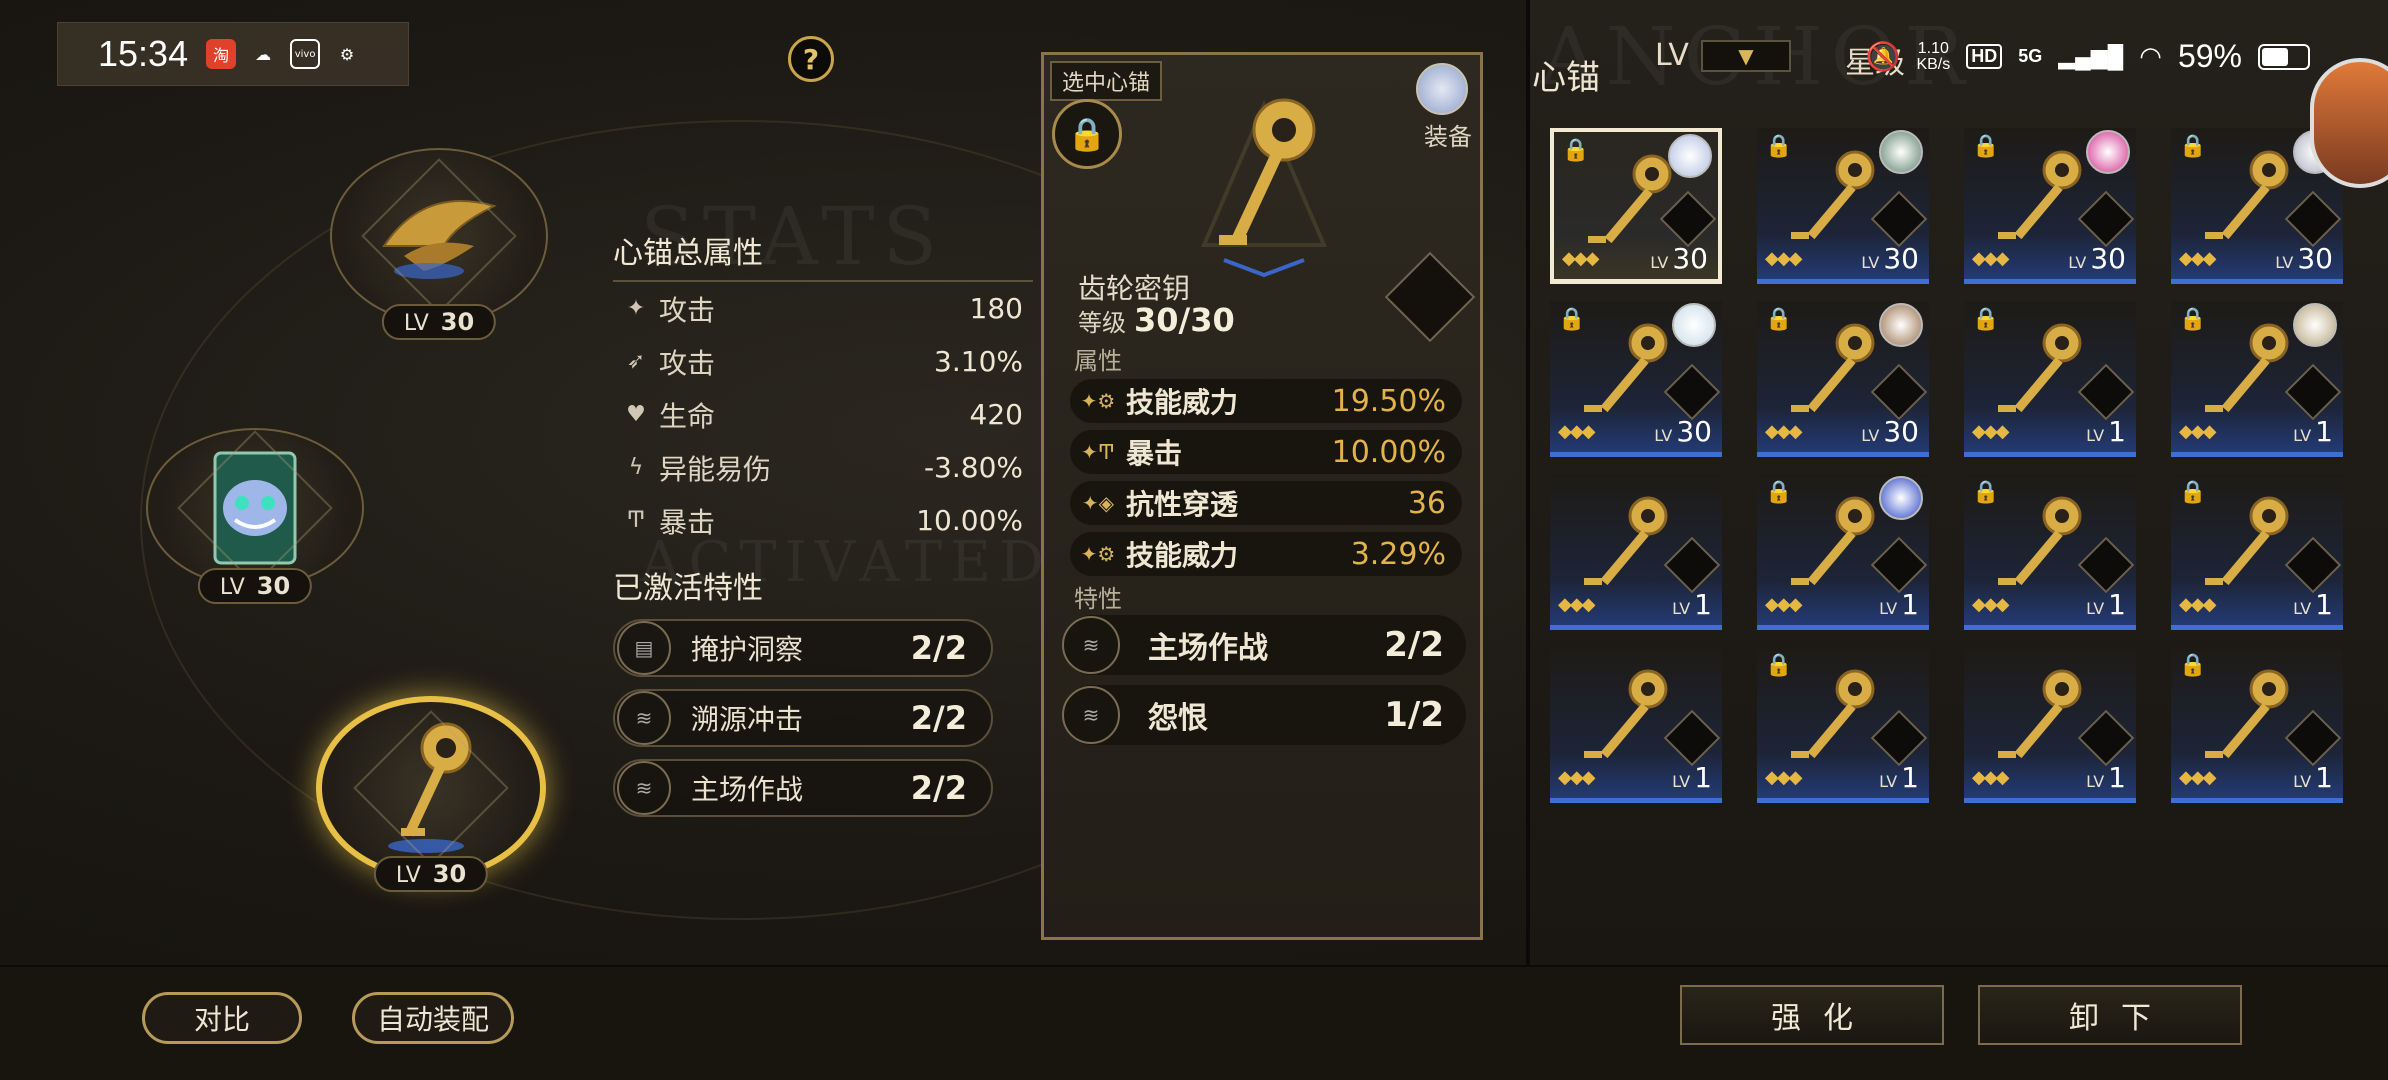  What do you see at coordinates (233, 54) in the screenshot?
I see `status-bar-left: 15:34 淘 ☁ vivo ⚙` at bounding box center [233, 54].